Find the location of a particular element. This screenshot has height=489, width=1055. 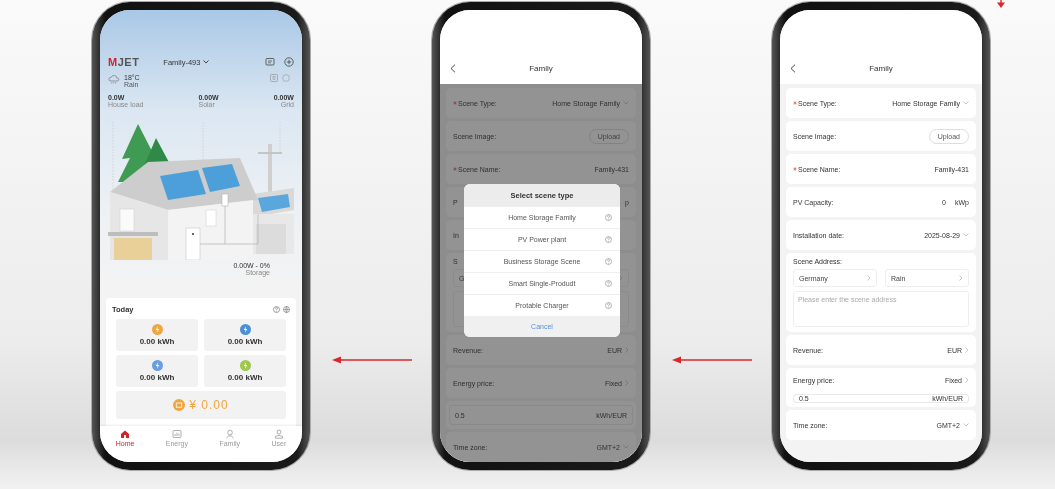

circle-icon is located at coordinates (286, 78).